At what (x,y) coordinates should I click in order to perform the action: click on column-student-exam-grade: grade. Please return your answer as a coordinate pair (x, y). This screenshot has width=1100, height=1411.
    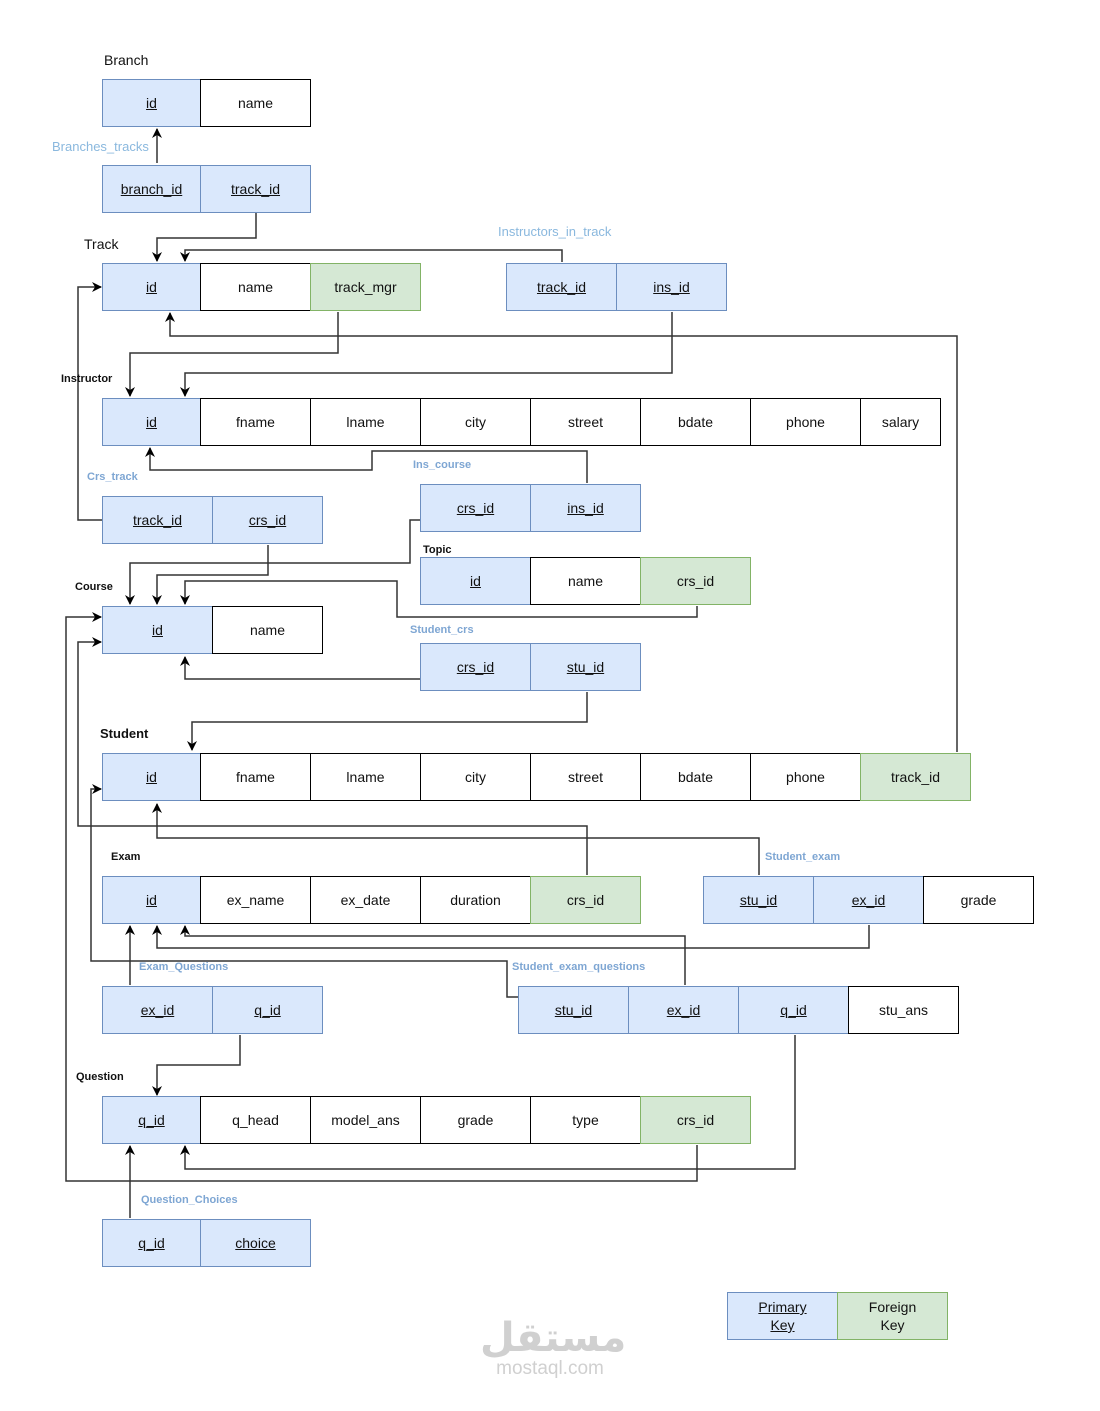
    Looking at the image, I should click on (978, 900).